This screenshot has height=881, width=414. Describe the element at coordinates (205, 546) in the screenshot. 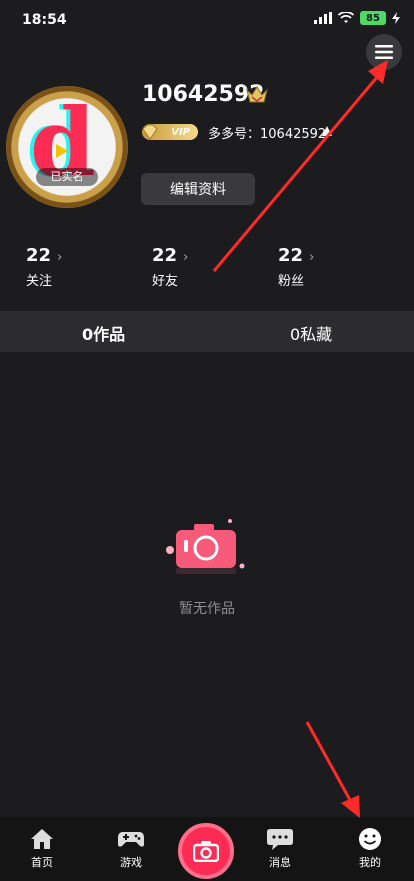

I see `camera-empty-icon` at that location.